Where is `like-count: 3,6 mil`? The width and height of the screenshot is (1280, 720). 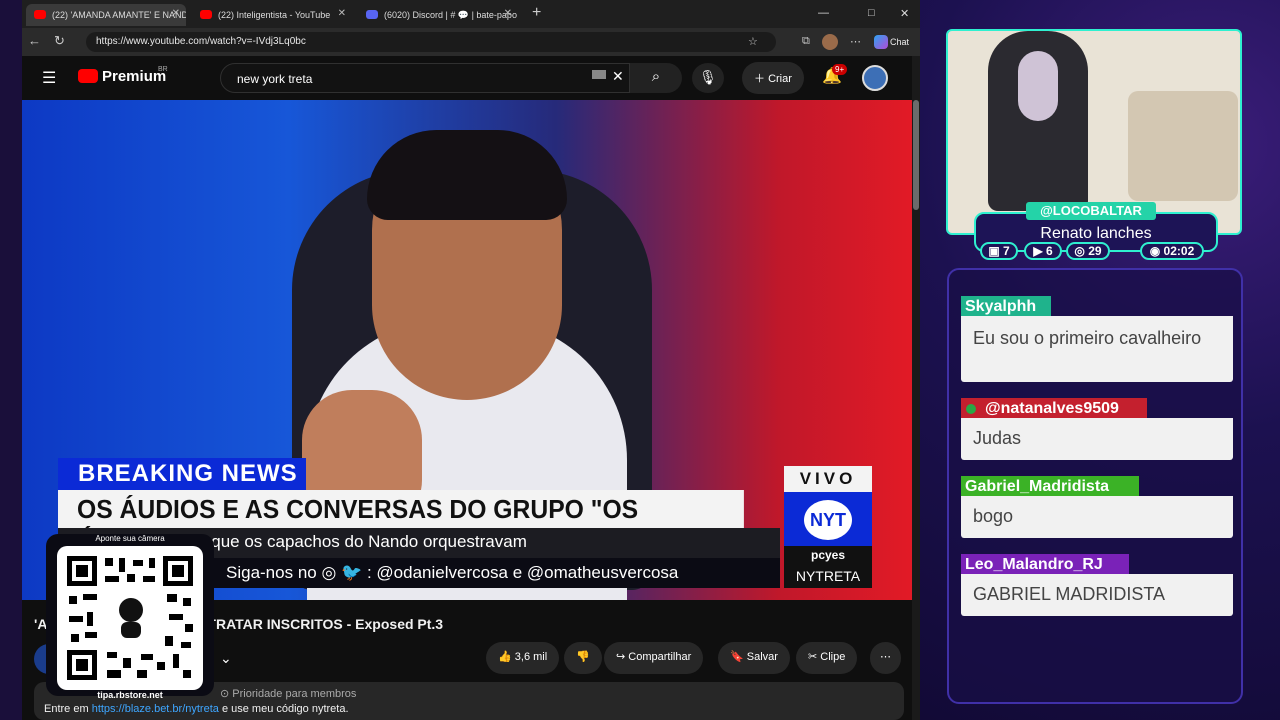 like-count: 3,6 mil is located at coordinates (531, 657).